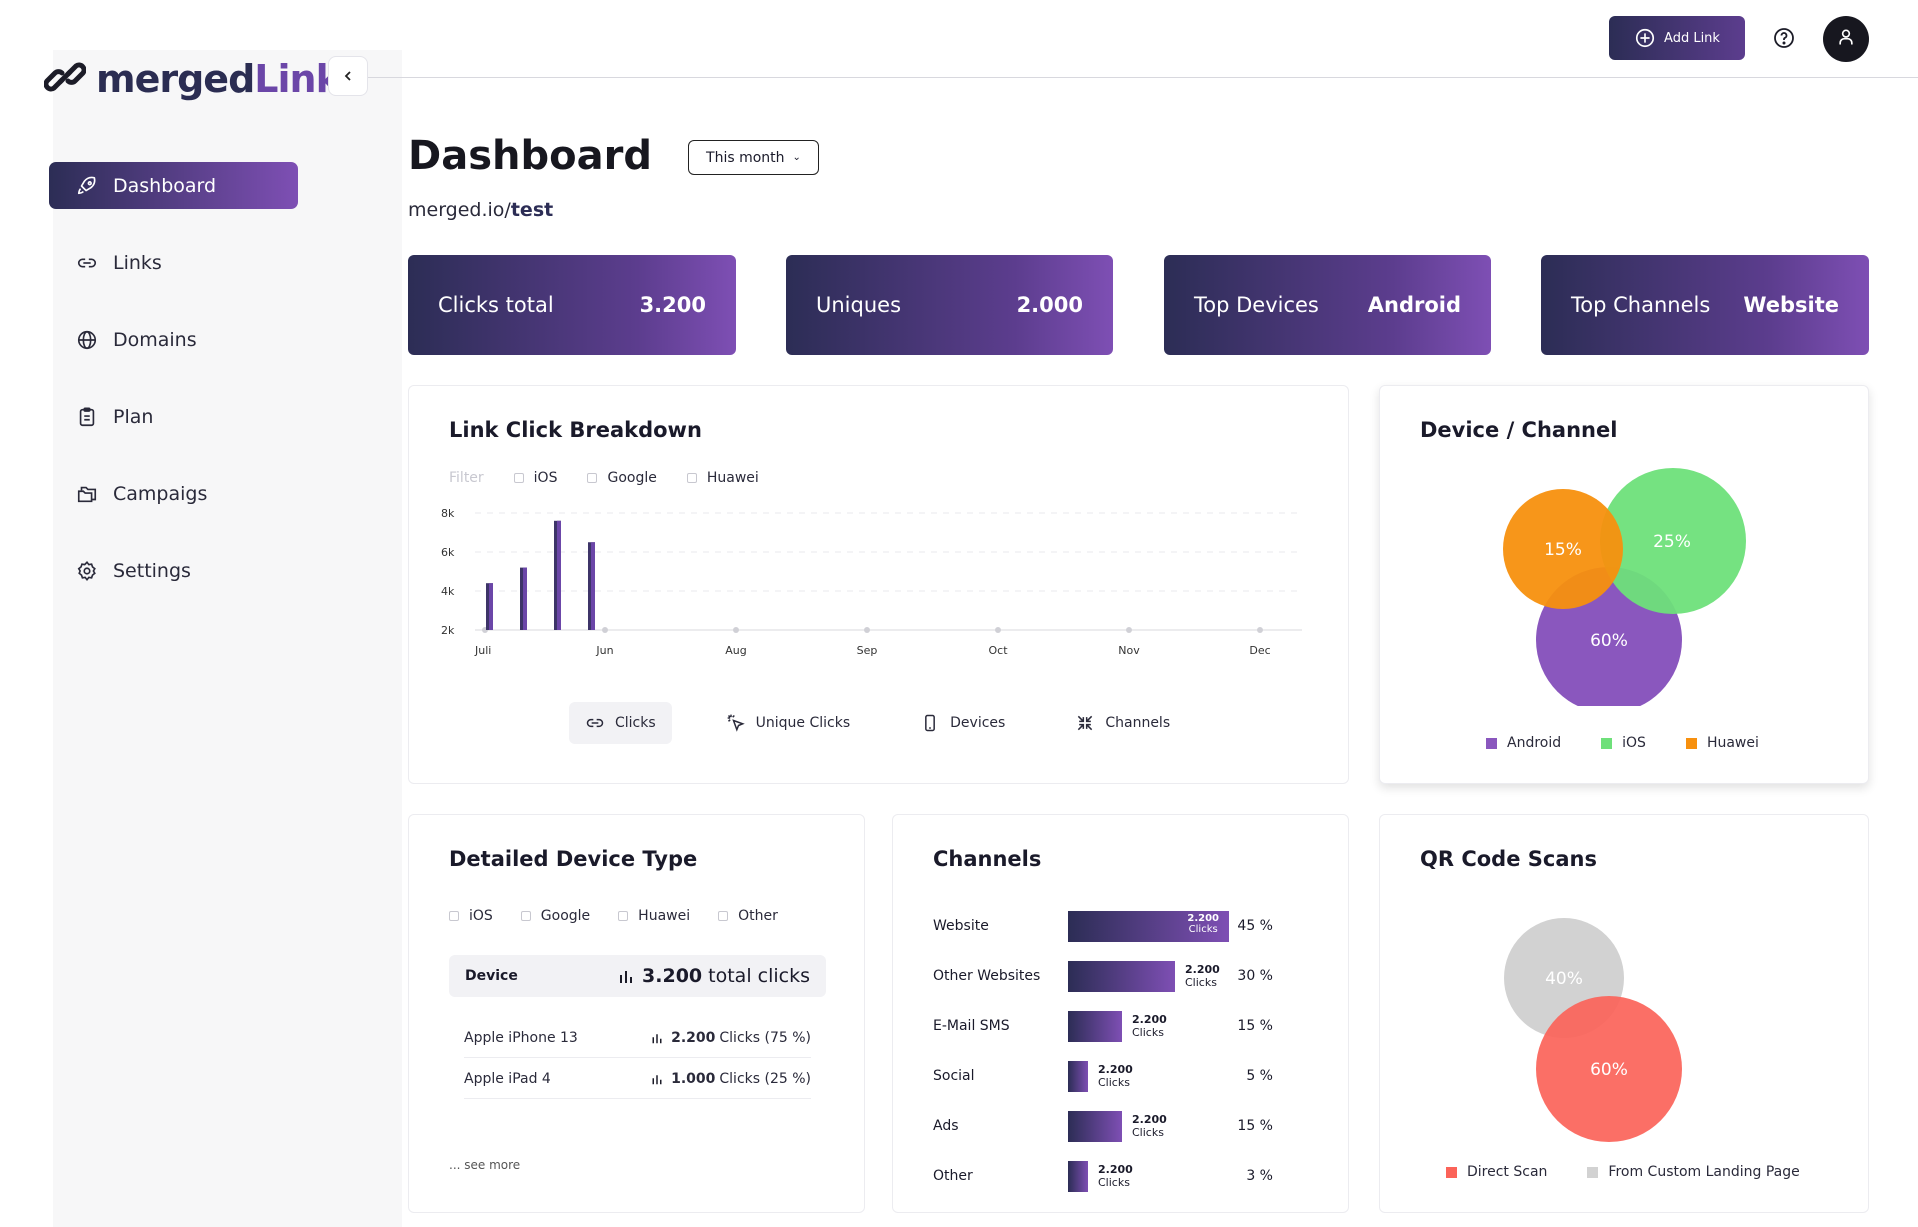 The width and height of the screenshot is (1918, 1227). Describe the element at coordinates (1143, 77) in the screenshot. I see `header-divider` at that location.